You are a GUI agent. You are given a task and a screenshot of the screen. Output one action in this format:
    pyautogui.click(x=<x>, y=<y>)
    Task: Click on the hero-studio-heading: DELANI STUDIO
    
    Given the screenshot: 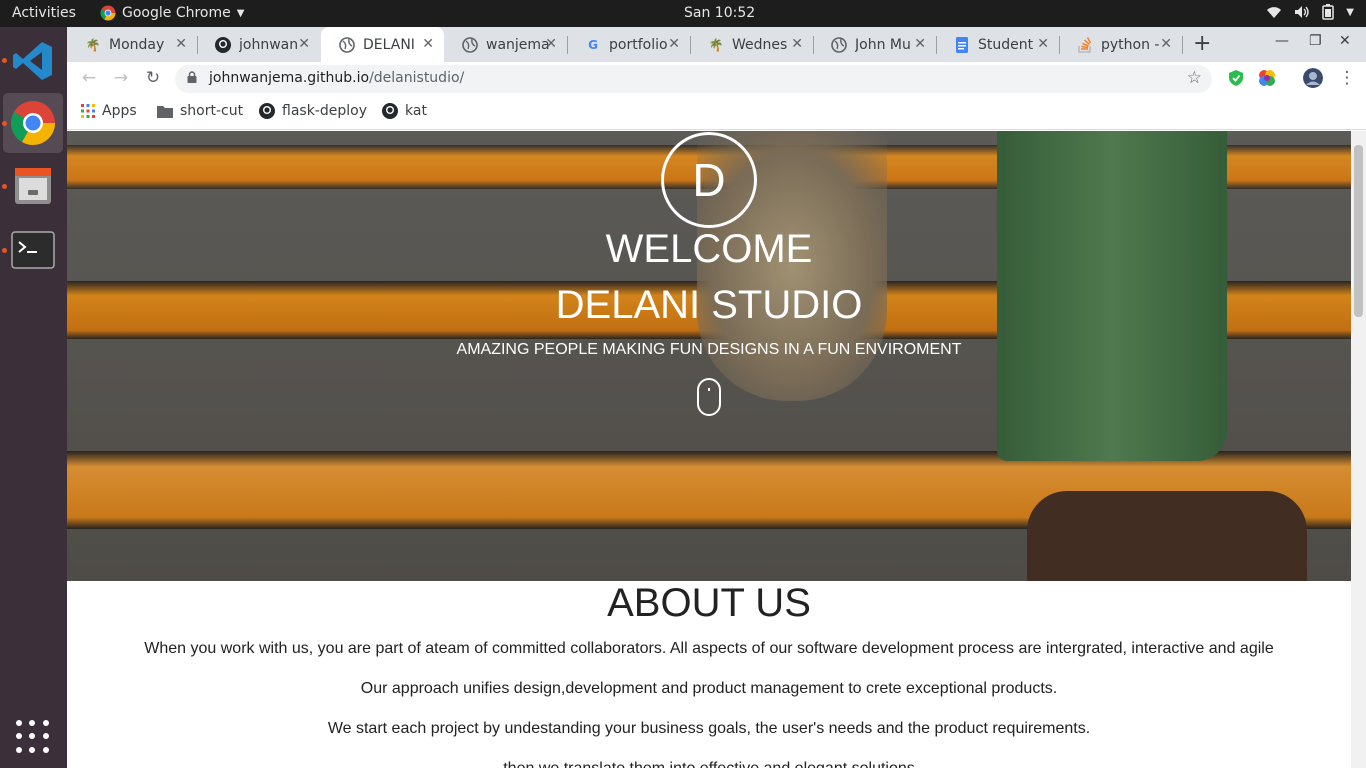 What is the action you would take?
    pyautogui.click(x=709, y=305)
    